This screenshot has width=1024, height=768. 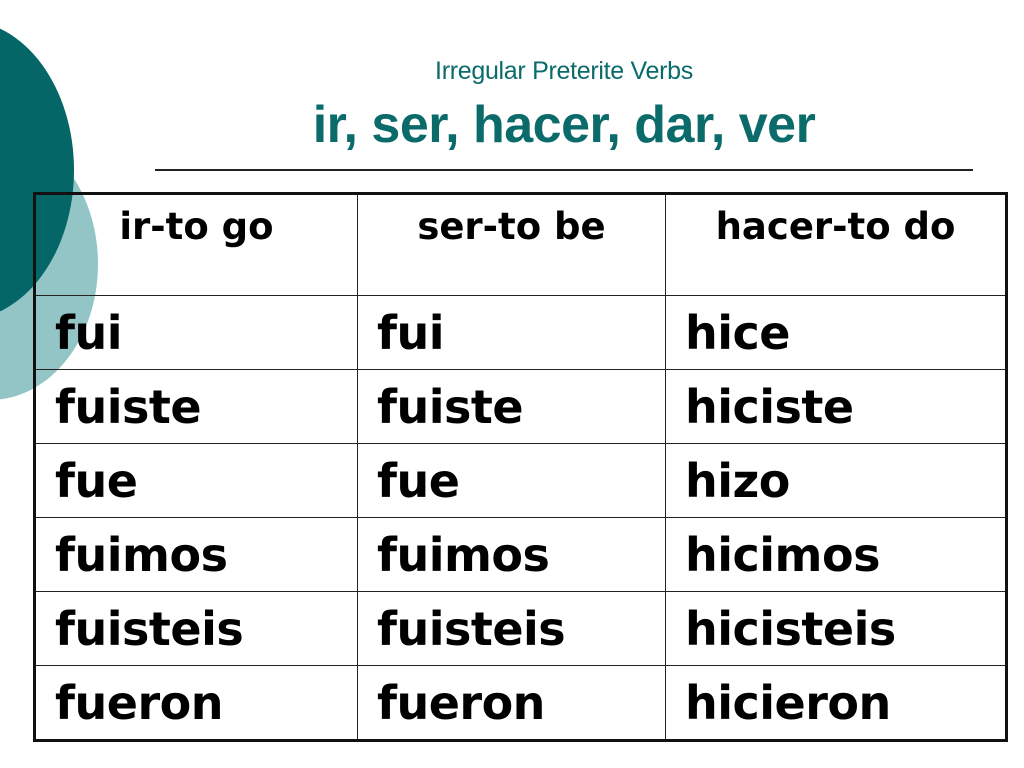 I want to click on table-row: fuiste fuiste hiciste, so click(x=520, y=406).